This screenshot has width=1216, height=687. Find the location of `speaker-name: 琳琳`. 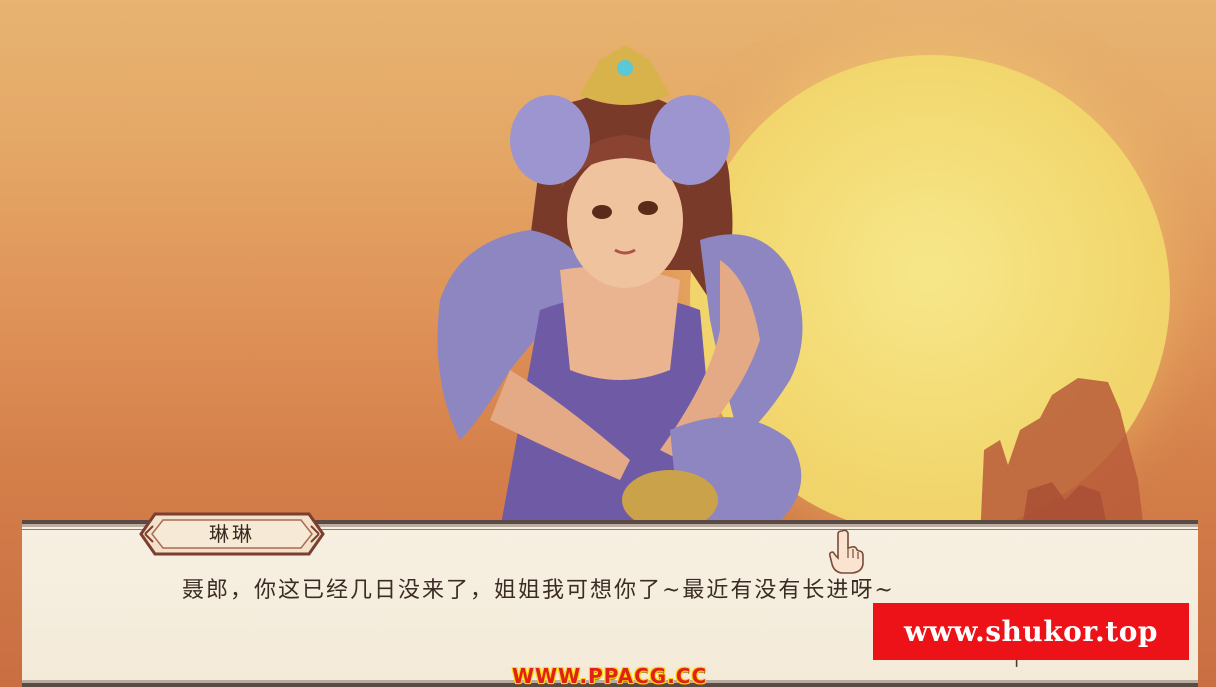

speaker-name: 琳琳 is located at coordinates (232, 534).